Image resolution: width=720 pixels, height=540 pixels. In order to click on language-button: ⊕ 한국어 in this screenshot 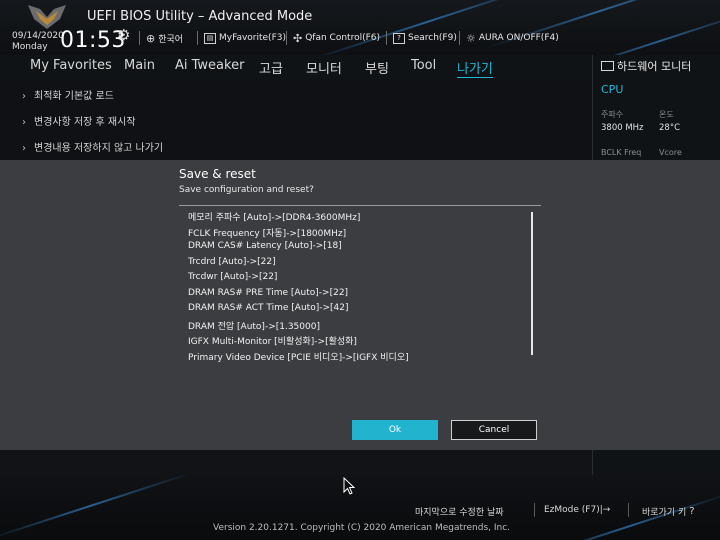, I will do `click(164, 38)`.